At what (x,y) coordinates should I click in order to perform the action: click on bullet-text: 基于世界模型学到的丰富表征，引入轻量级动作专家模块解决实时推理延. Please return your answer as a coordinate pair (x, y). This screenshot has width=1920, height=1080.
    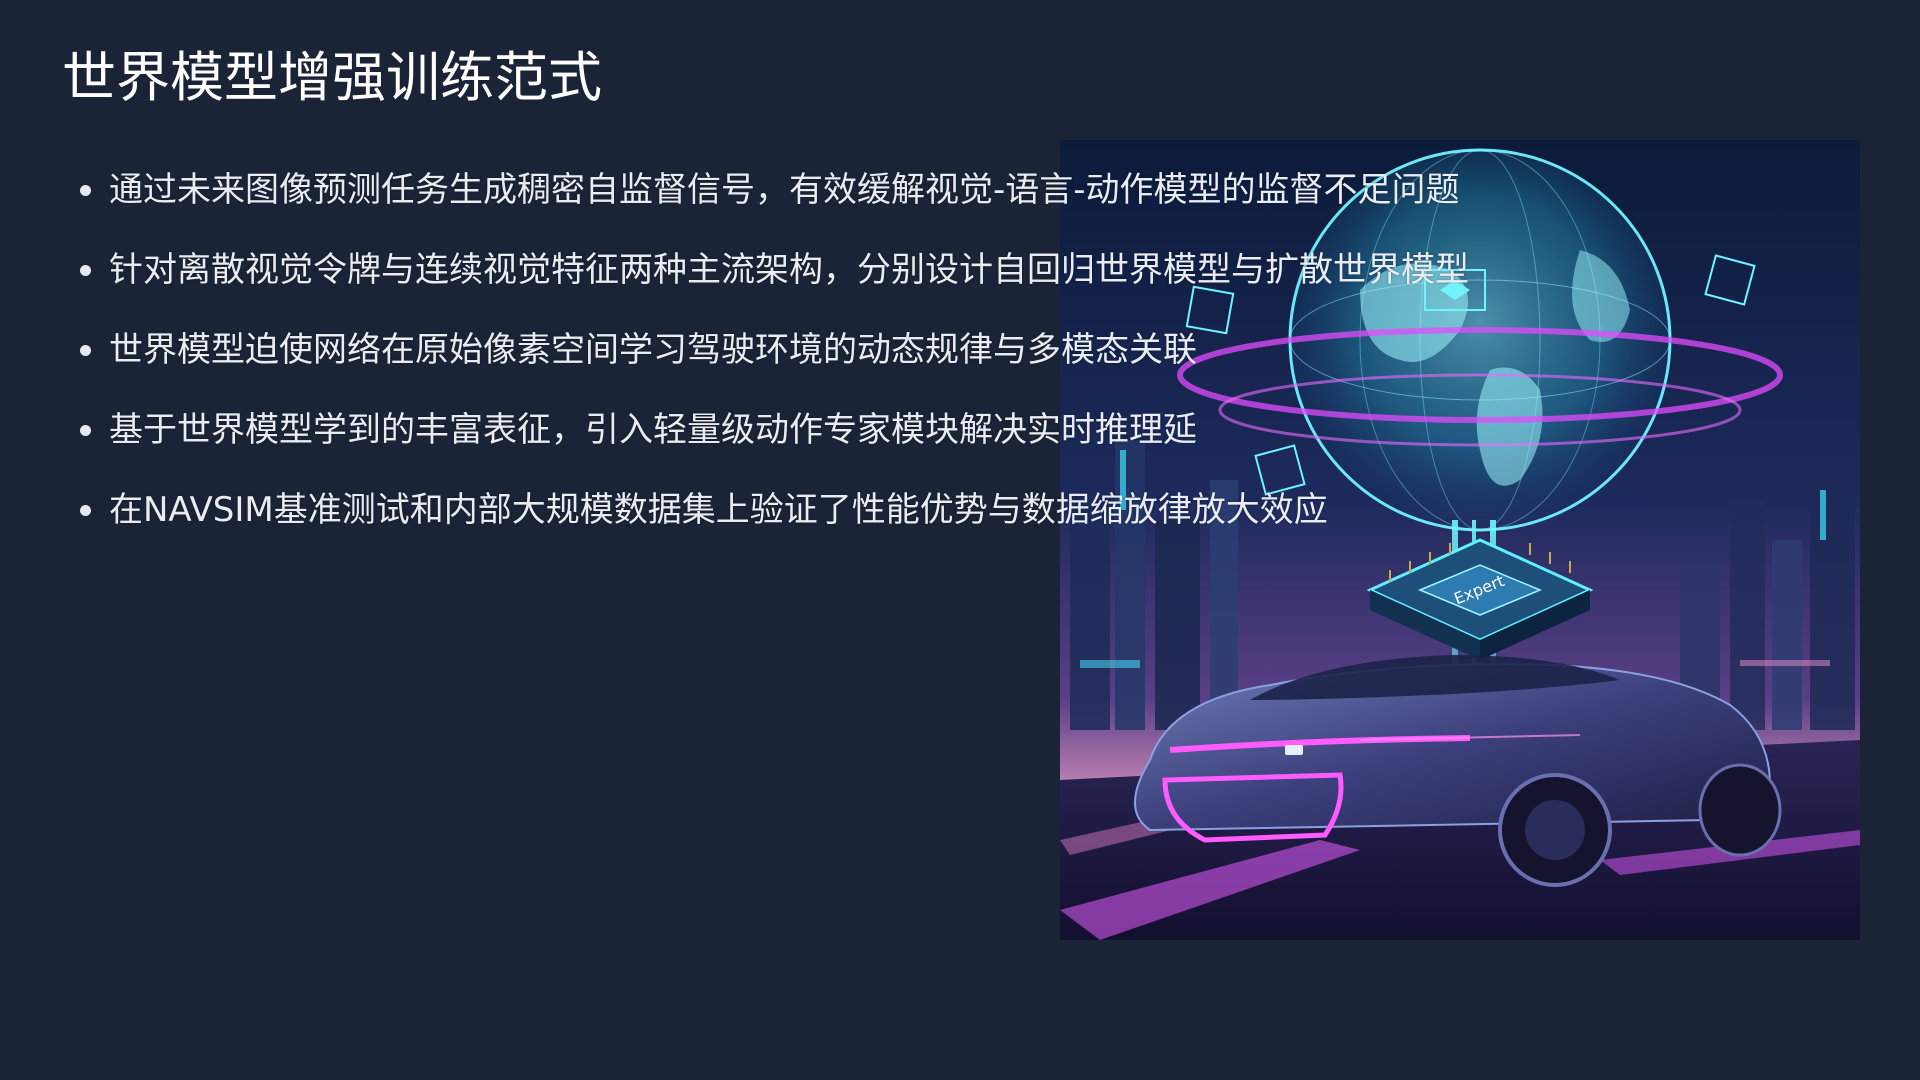
    Looking at the image, I should click on (653, 430).